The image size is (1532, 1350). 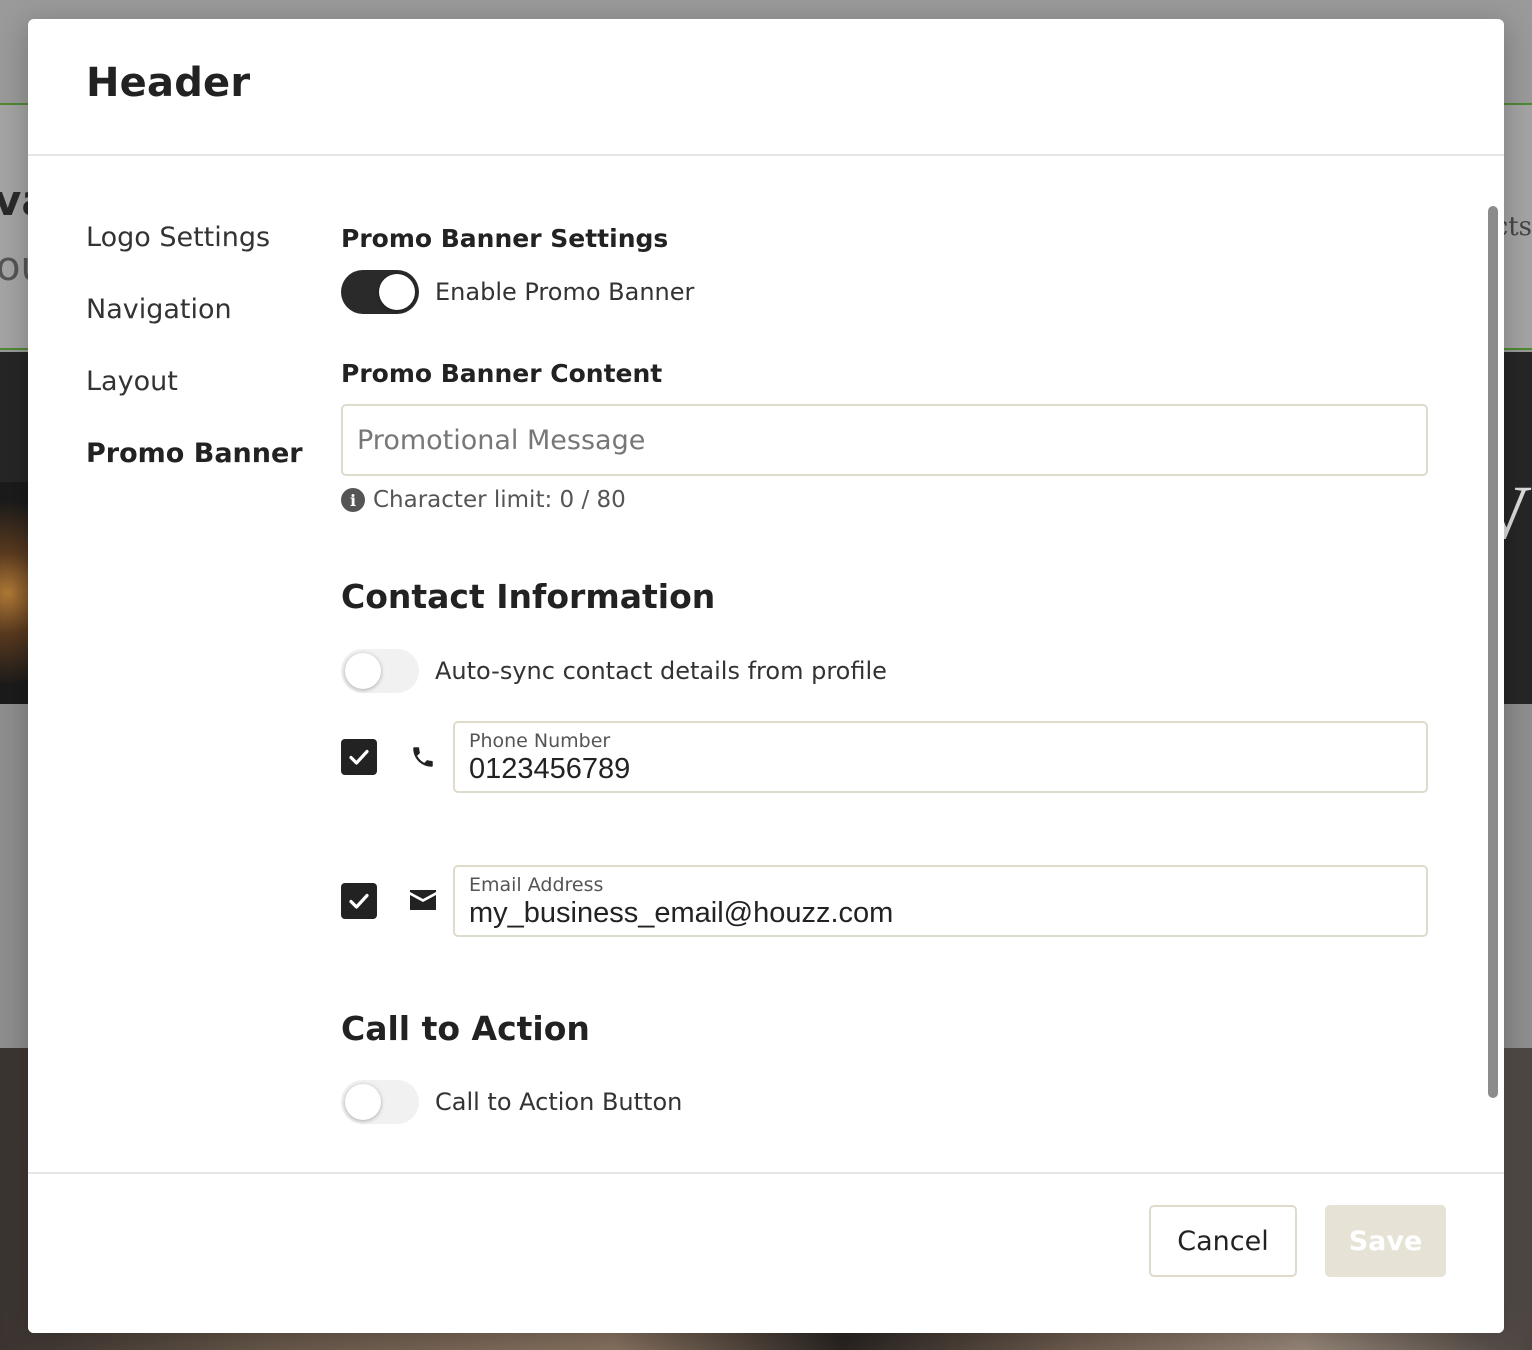 I want to click on cta-row: Call to Action Button, so click(x=511, y=1102).